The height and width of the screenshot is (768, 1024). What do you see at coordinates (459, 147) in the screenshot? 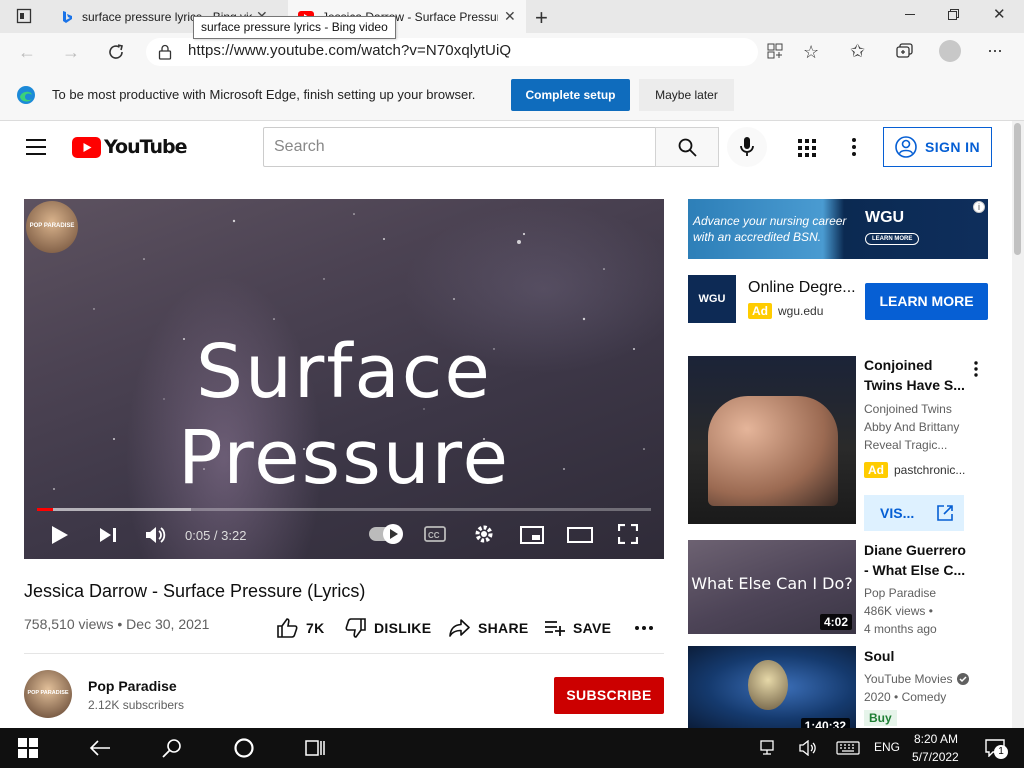
I see `search-input: Search` at bounding box center [459, 147].